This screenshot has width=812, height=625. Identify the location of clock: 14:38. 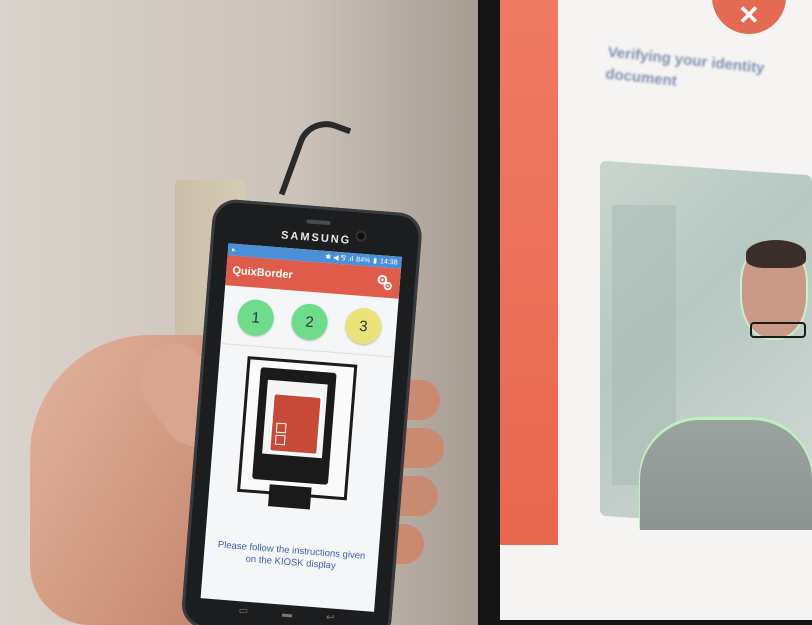
(388, 262).